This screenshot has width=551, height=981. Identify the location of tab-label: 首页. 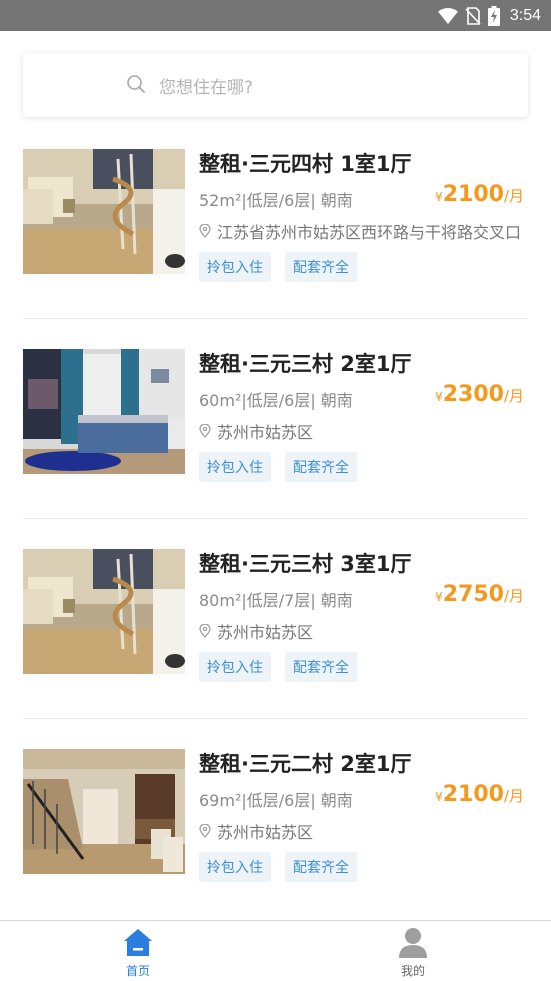
(137, 971).